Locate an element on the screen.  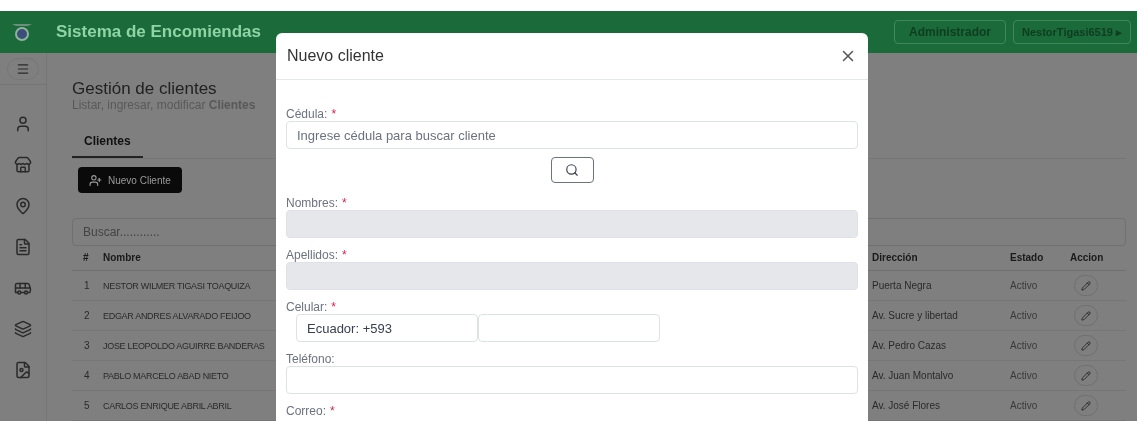
search-button is located at coordinates (572, 170).